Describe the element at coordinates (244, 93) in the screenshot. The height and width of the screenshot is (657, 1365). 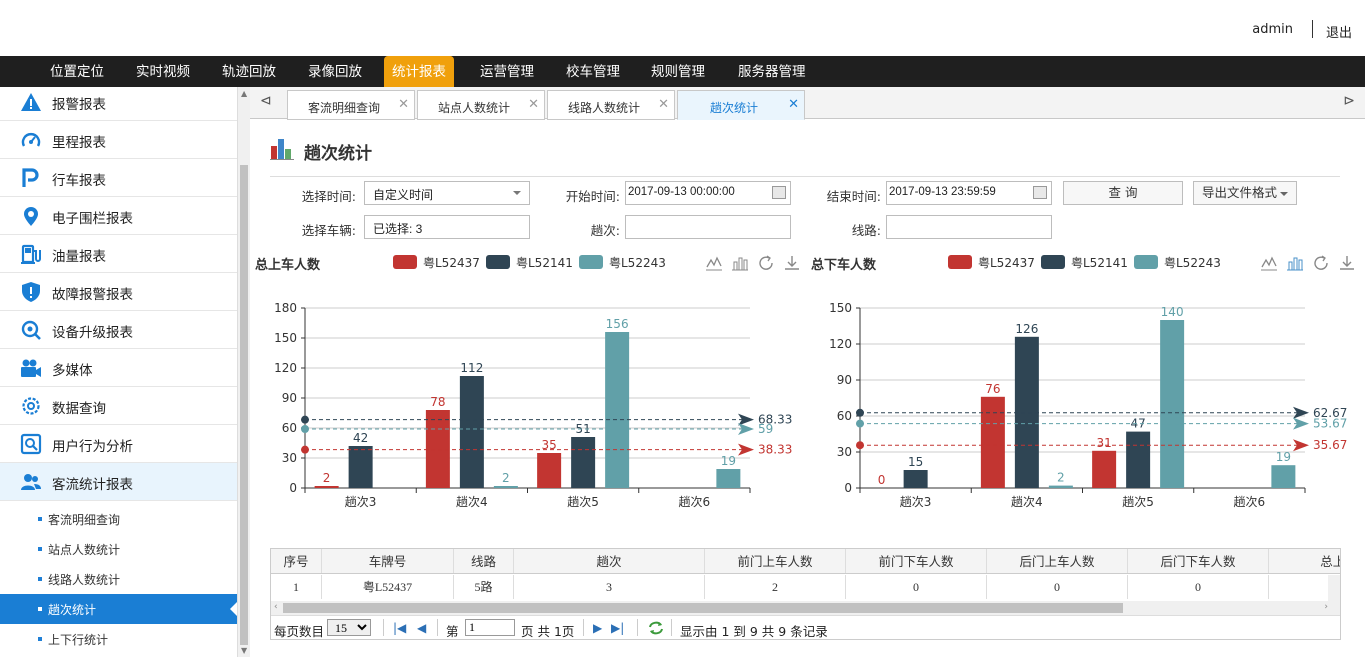
I see `scroll-up-icon: ▲` at that location.